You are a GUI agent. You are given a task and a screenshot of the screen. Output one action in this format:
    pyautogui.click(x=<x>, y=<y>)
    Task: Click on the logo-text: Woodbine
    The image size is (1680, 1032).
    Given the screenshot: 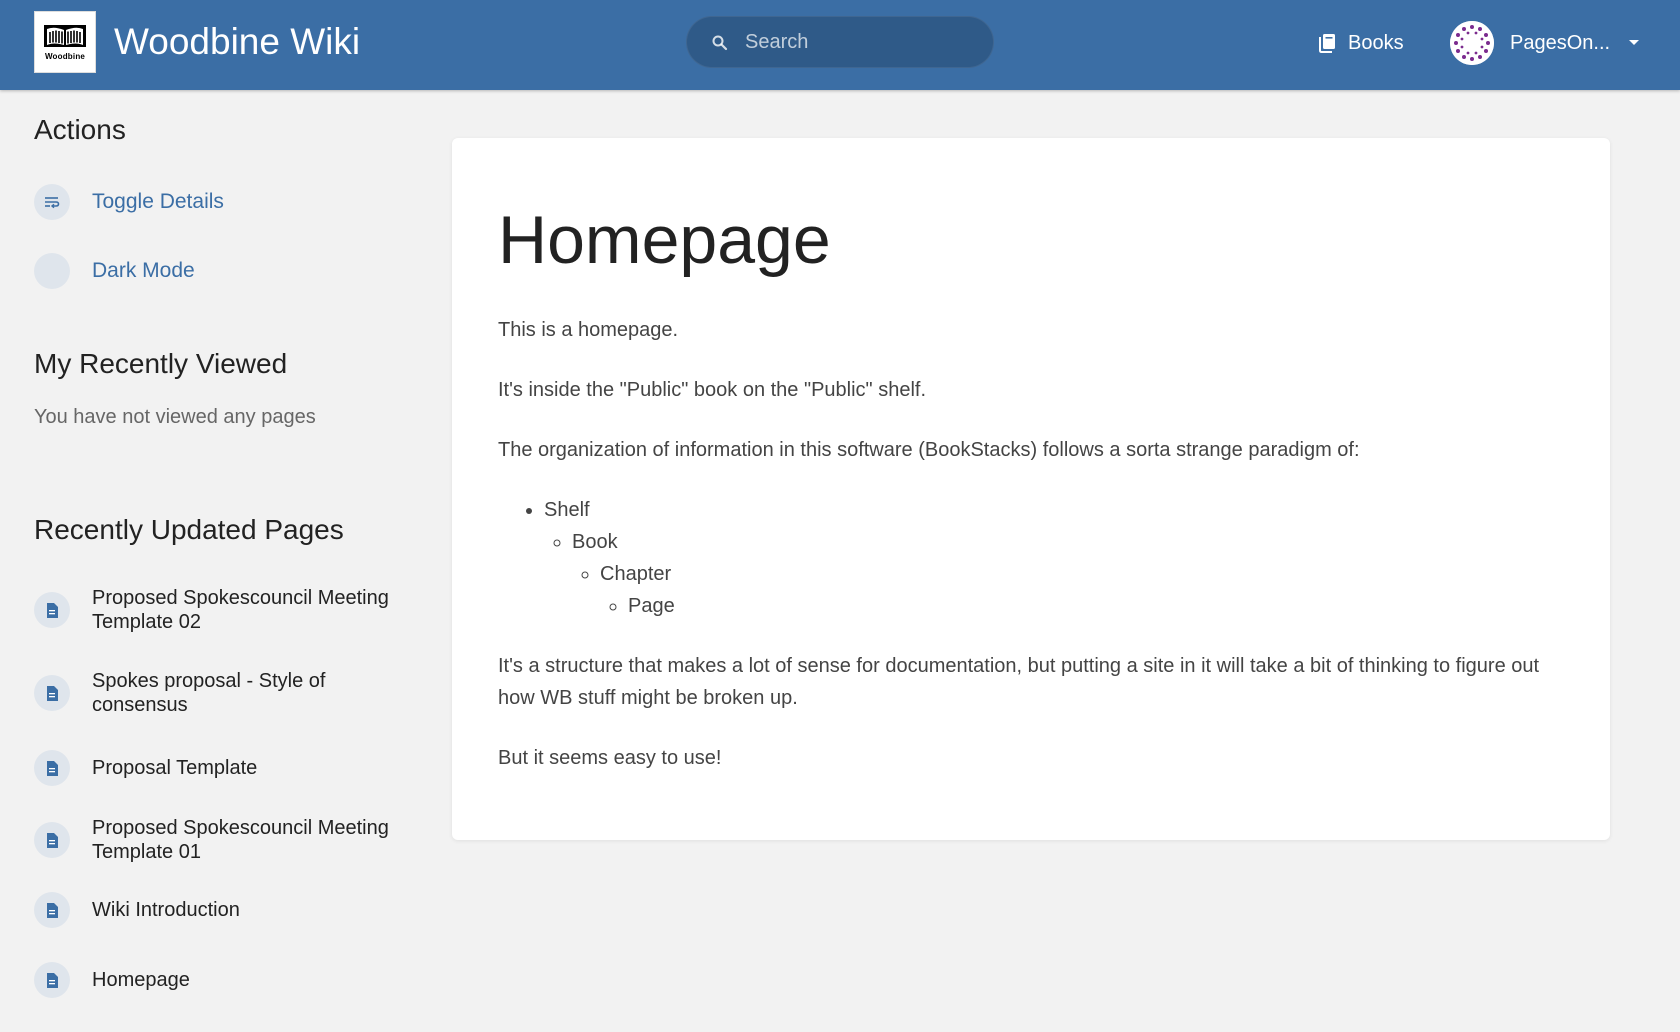 What is the action you would take?
    pyautogui.click(x=65, y=56)
    